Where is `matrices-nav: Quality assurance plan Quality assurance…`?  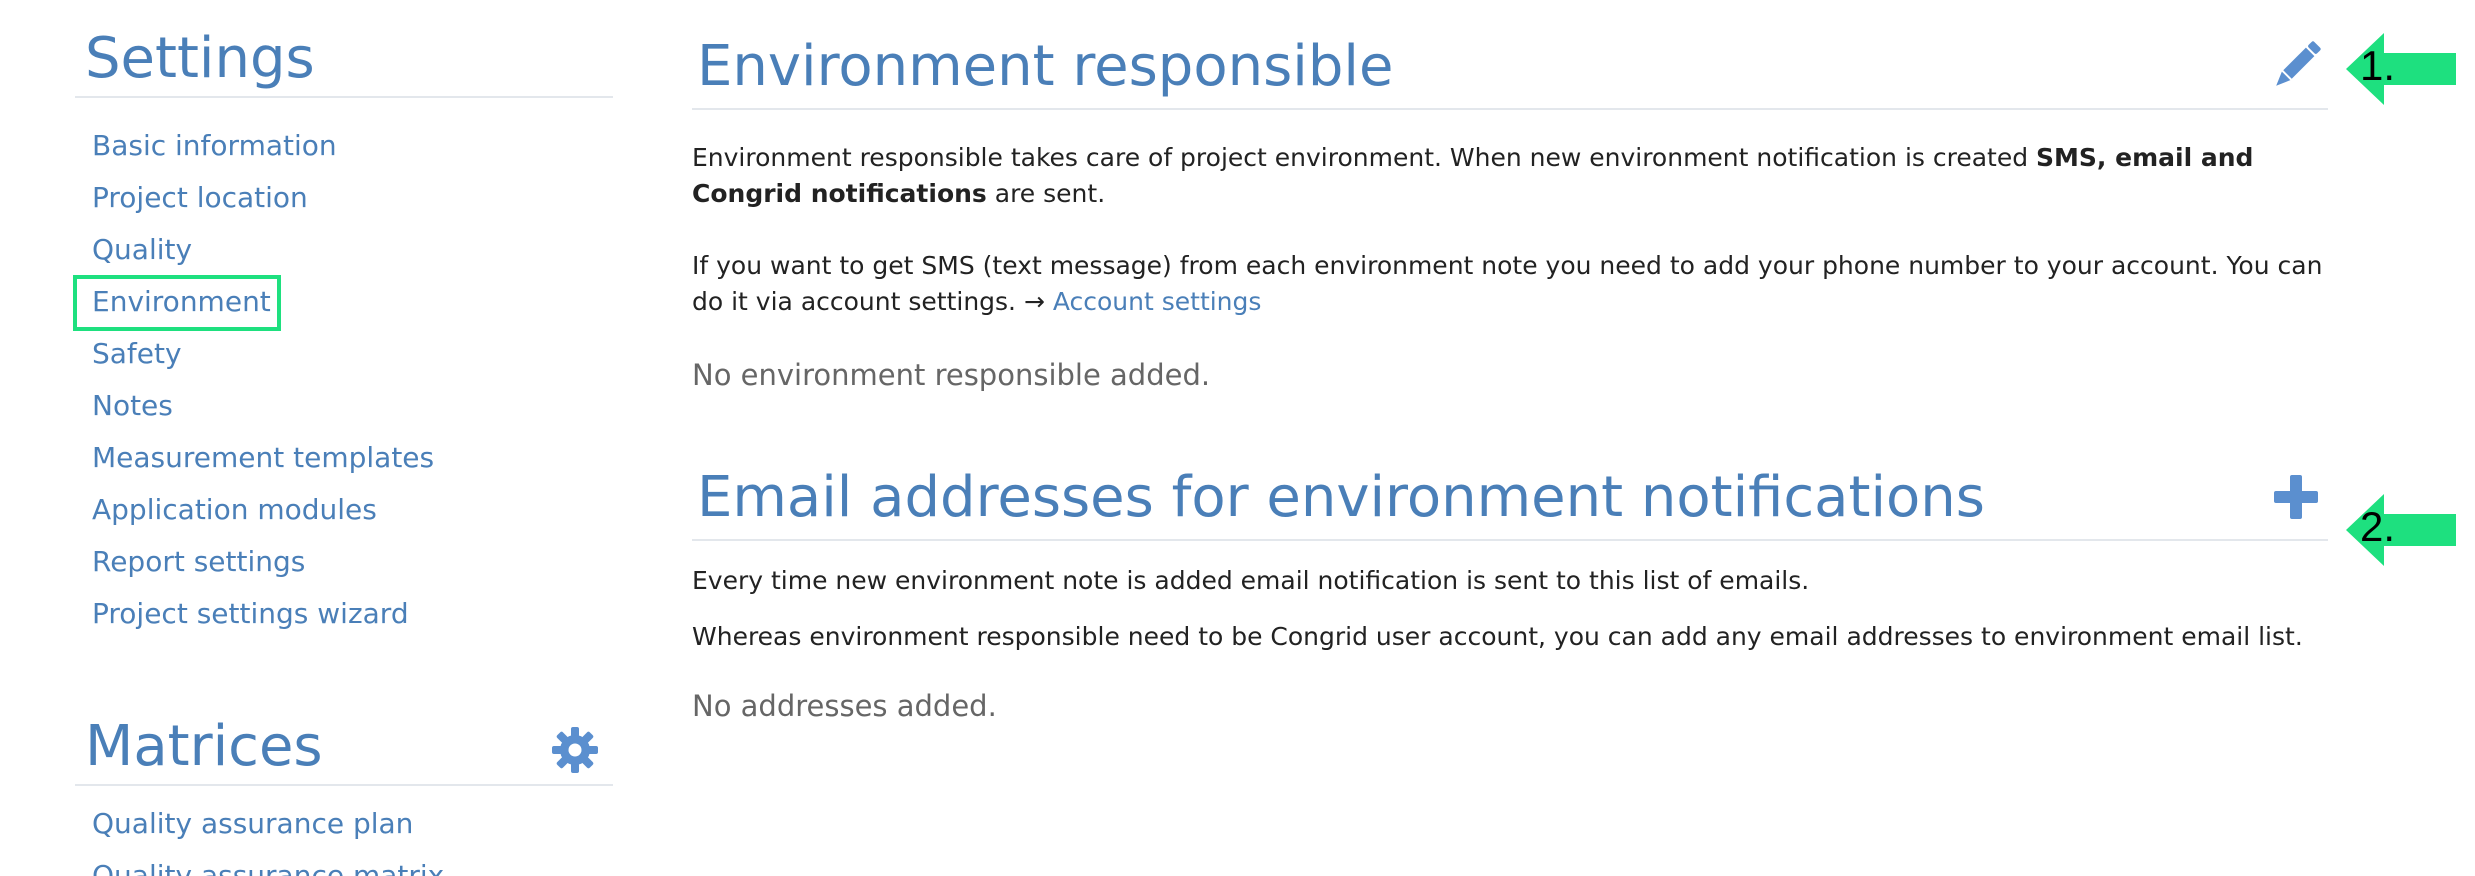 matrices-nav: Quality assurance plan Quality assurance… is located at coordinates (344, 837).